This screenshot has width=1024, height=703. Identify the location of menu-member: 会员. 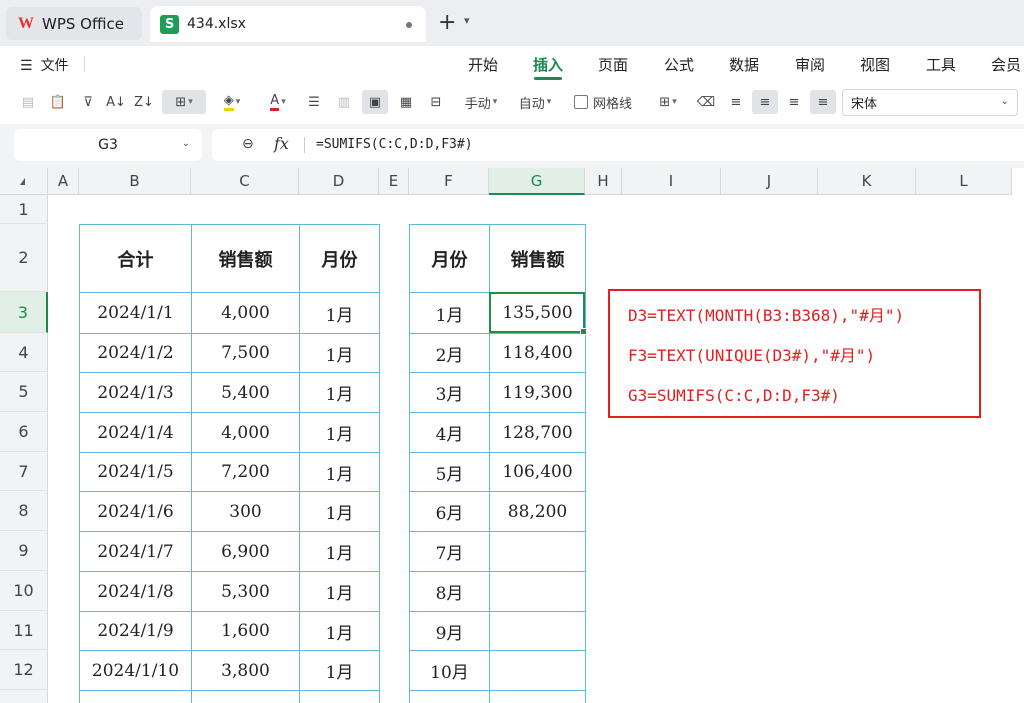
(1006, 64).